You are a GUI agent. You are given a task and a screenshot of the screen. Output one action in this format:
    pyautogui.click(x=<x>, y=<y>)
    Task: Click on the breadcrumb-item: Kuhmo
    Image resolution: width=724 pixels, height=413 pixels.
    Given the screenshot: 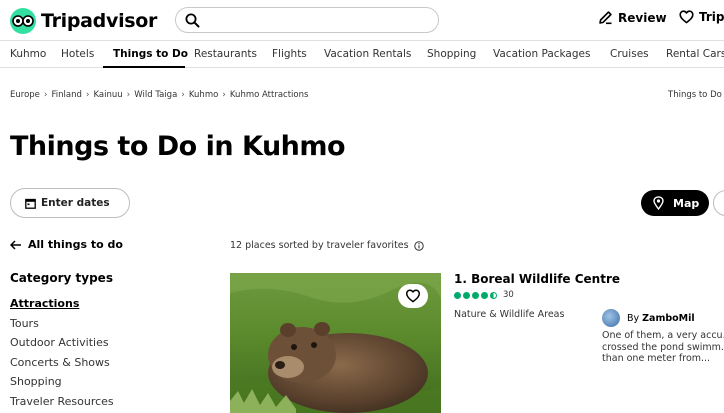 What is the action you would take?
    pyautogui.click(x=203, y=95)
    